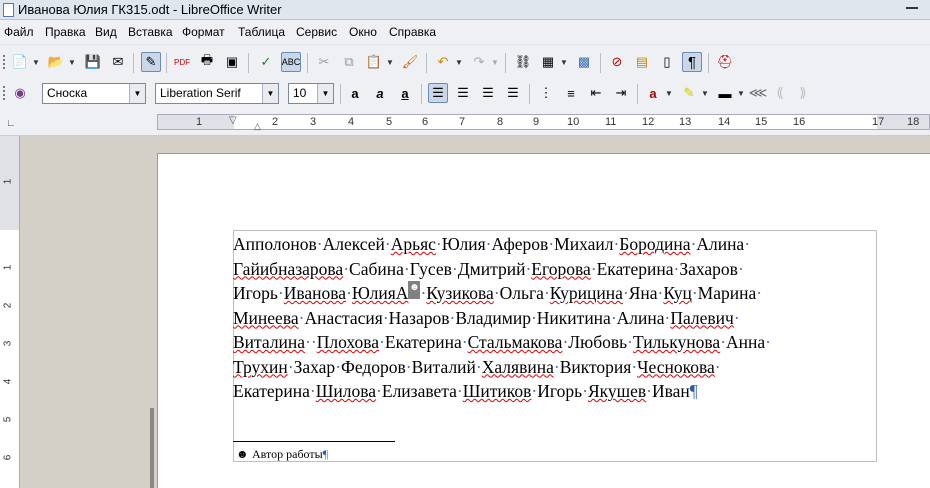 The image size is (930, 488). Describe the element at coordinates (11, 123) in the screenshot. I see `tab-stop-selector: ∟` at that location.